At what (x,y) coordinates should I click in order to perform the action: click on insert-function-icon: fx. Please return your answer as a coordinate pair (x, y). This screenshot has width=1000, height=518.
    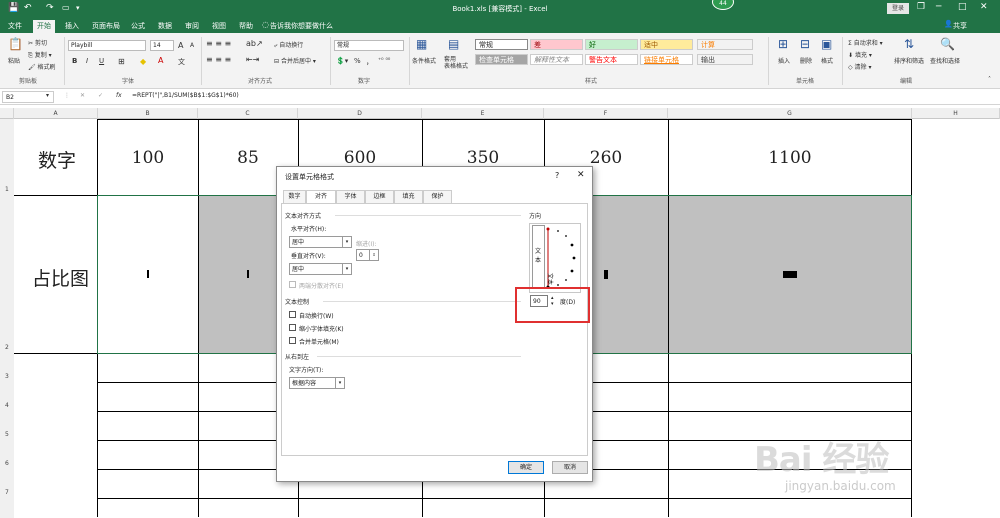
    Looking at the image, I should click on (119, 95).